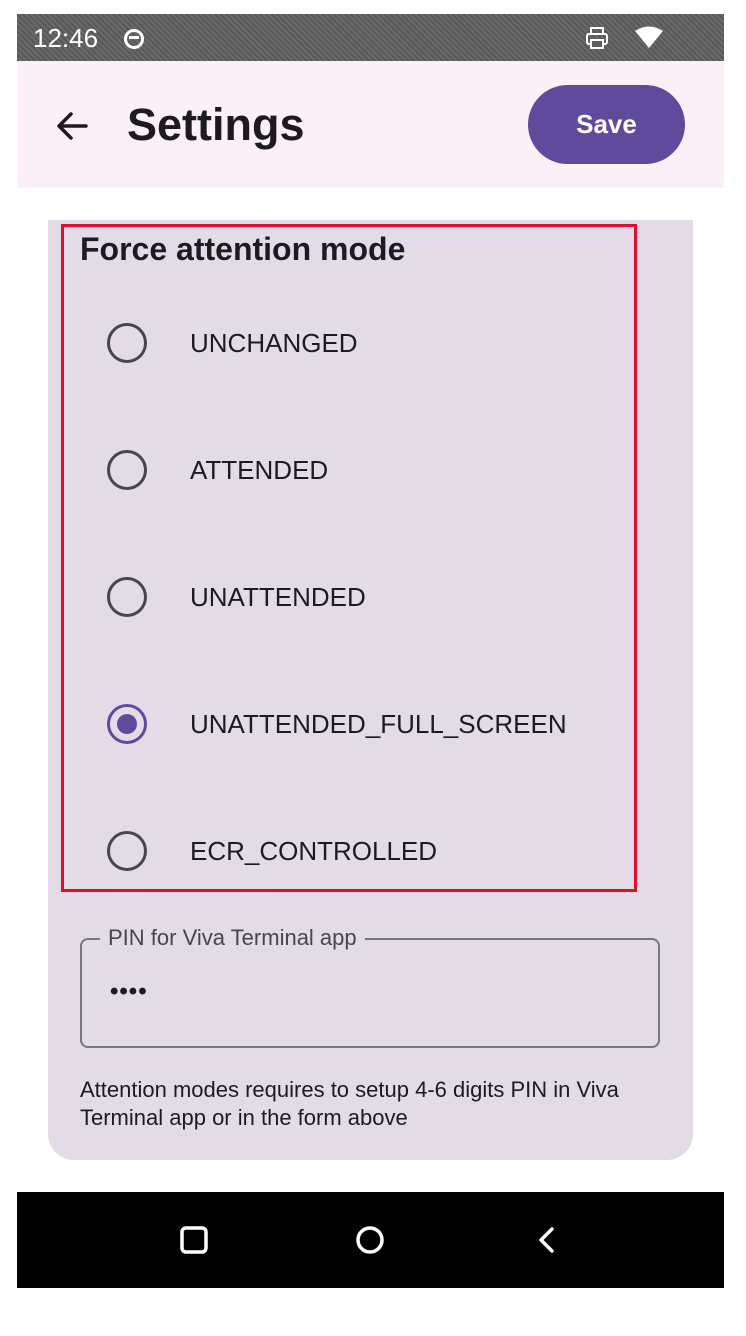 This screenshot has width=746, height=1336. I want to click on radio-option-unattended: UNATTENDED, so click(370, 597).